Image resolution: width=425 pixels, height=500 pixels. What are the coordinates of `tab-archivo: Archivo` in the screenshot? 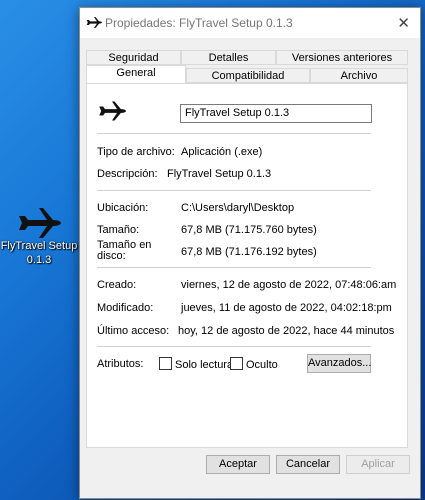 It's located at (359, 75).